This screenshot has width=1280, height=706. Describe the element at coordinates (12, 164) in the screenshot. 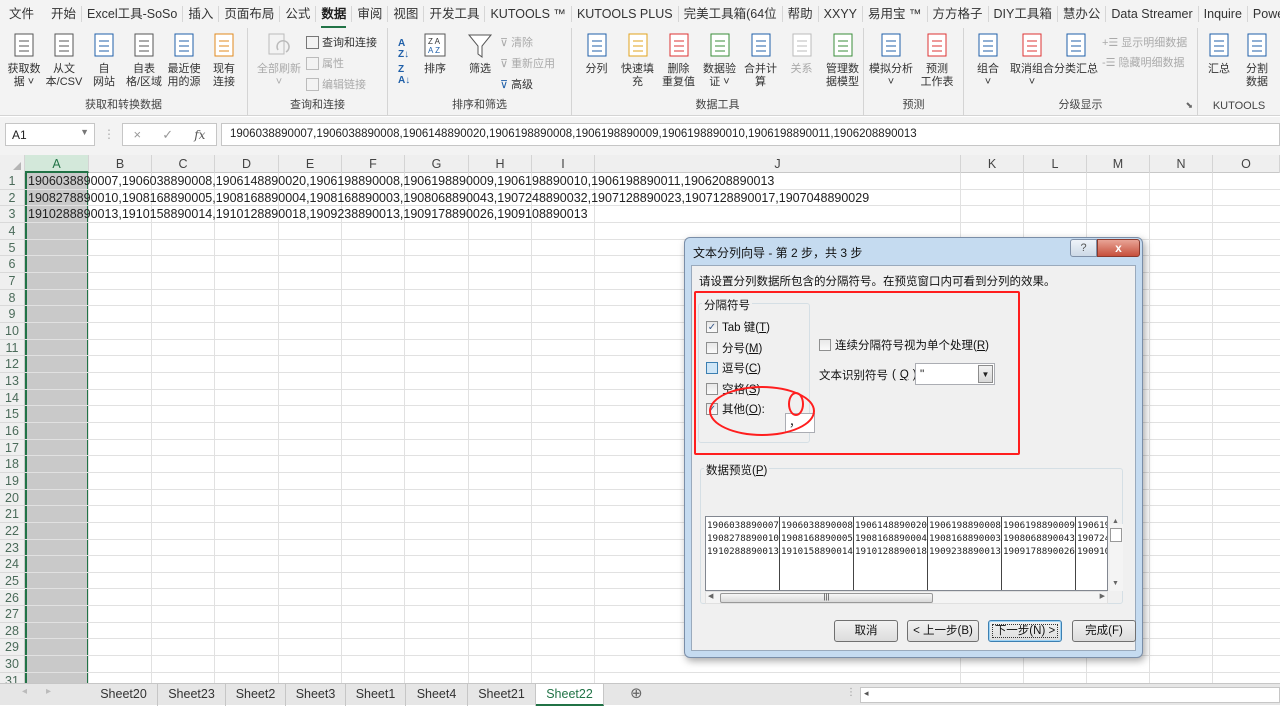

I see `select-all-button` at that location.